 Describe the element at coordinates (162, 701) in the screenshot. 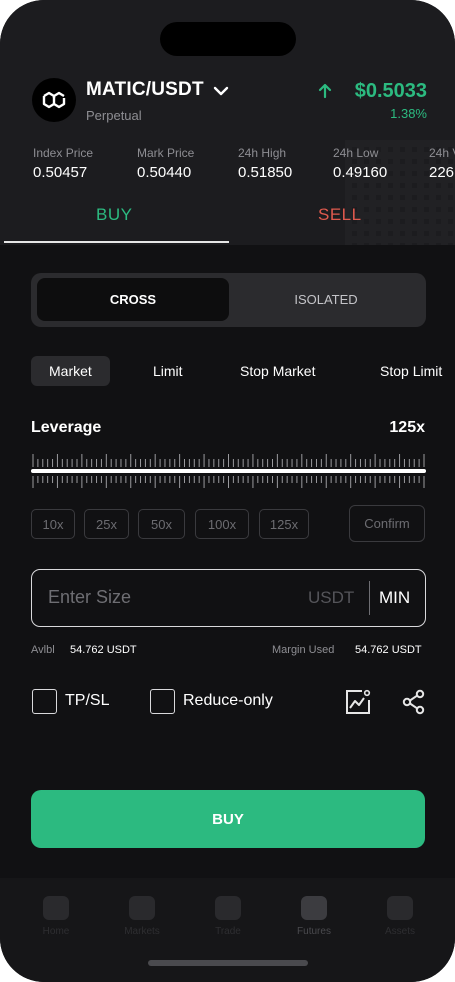

I see `reduce-only-checkbox` at that location.